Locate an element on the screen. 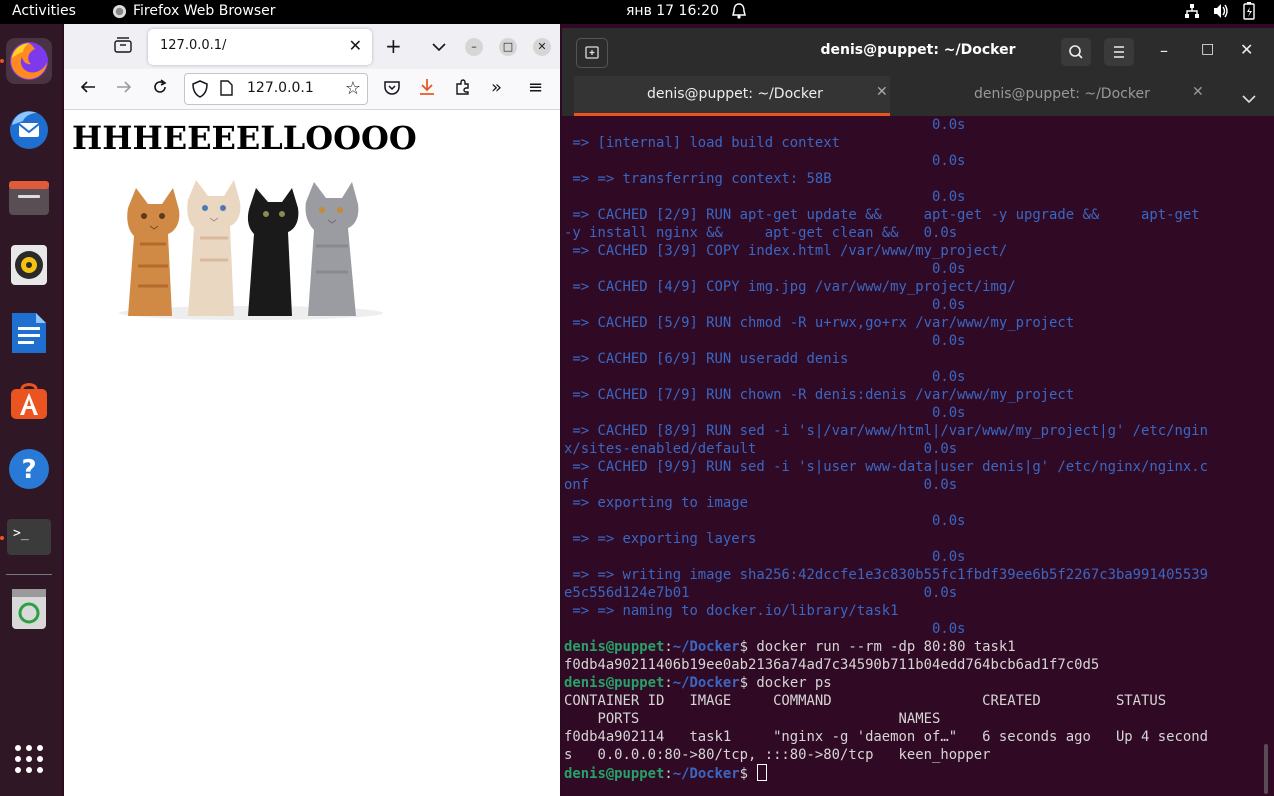  activities-button: Activities is located at coordinates (44, 11).